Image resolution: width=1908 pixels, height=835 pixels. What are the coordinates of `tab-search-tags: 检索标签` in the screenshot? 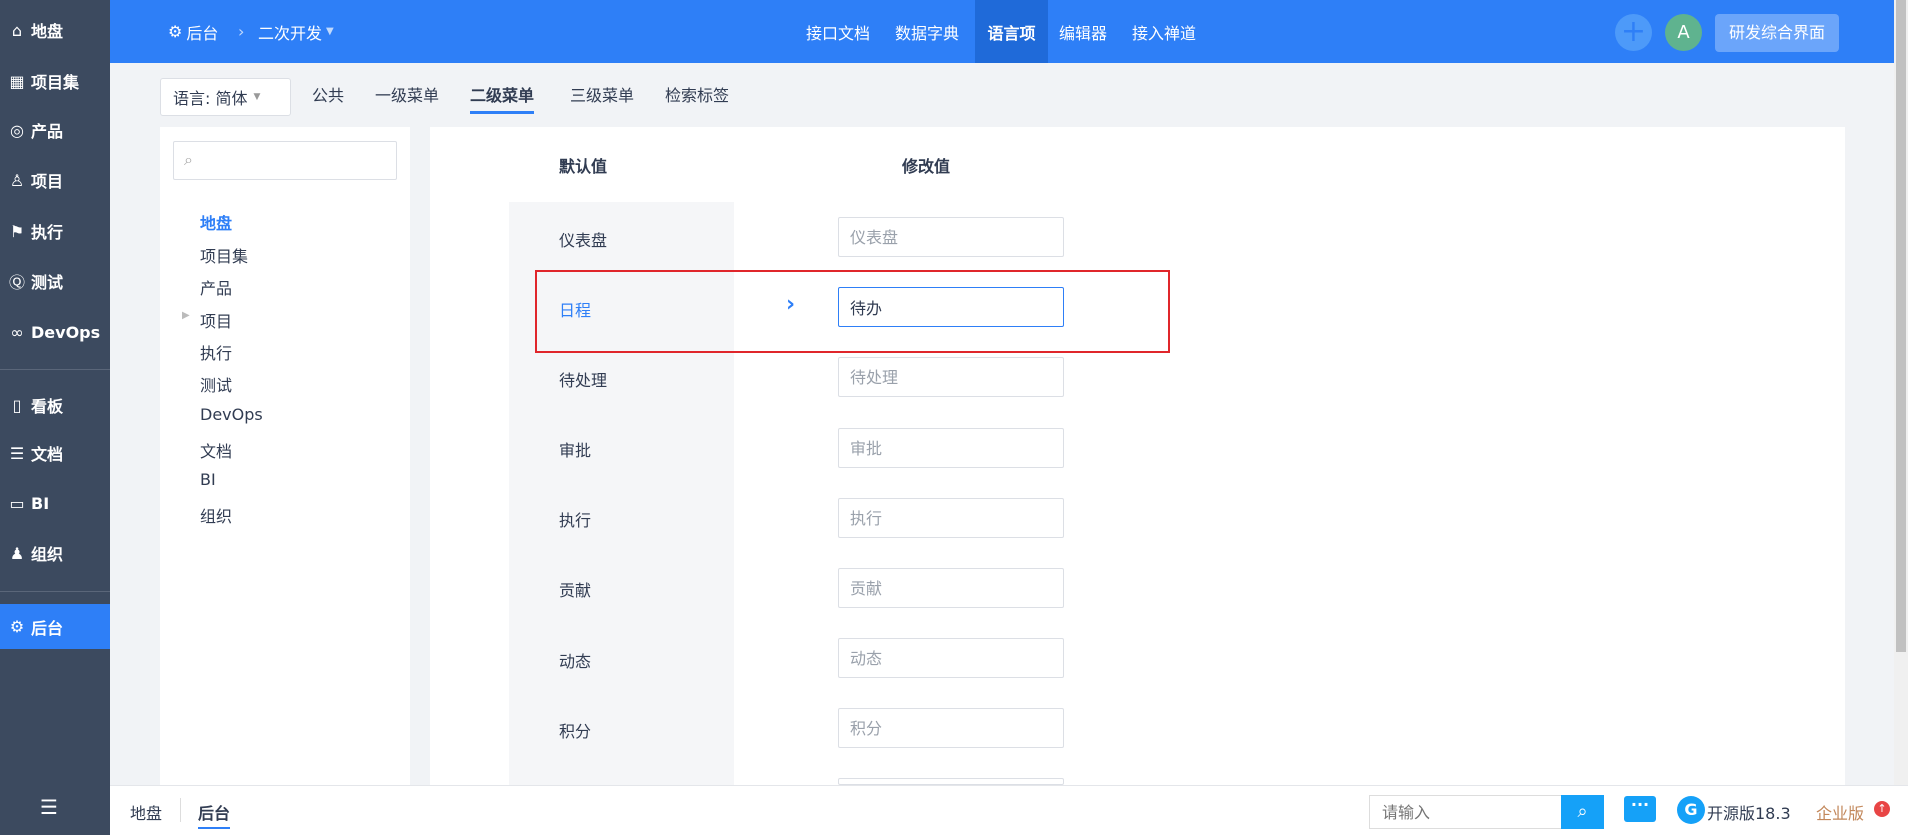 It's located at (697, 94).